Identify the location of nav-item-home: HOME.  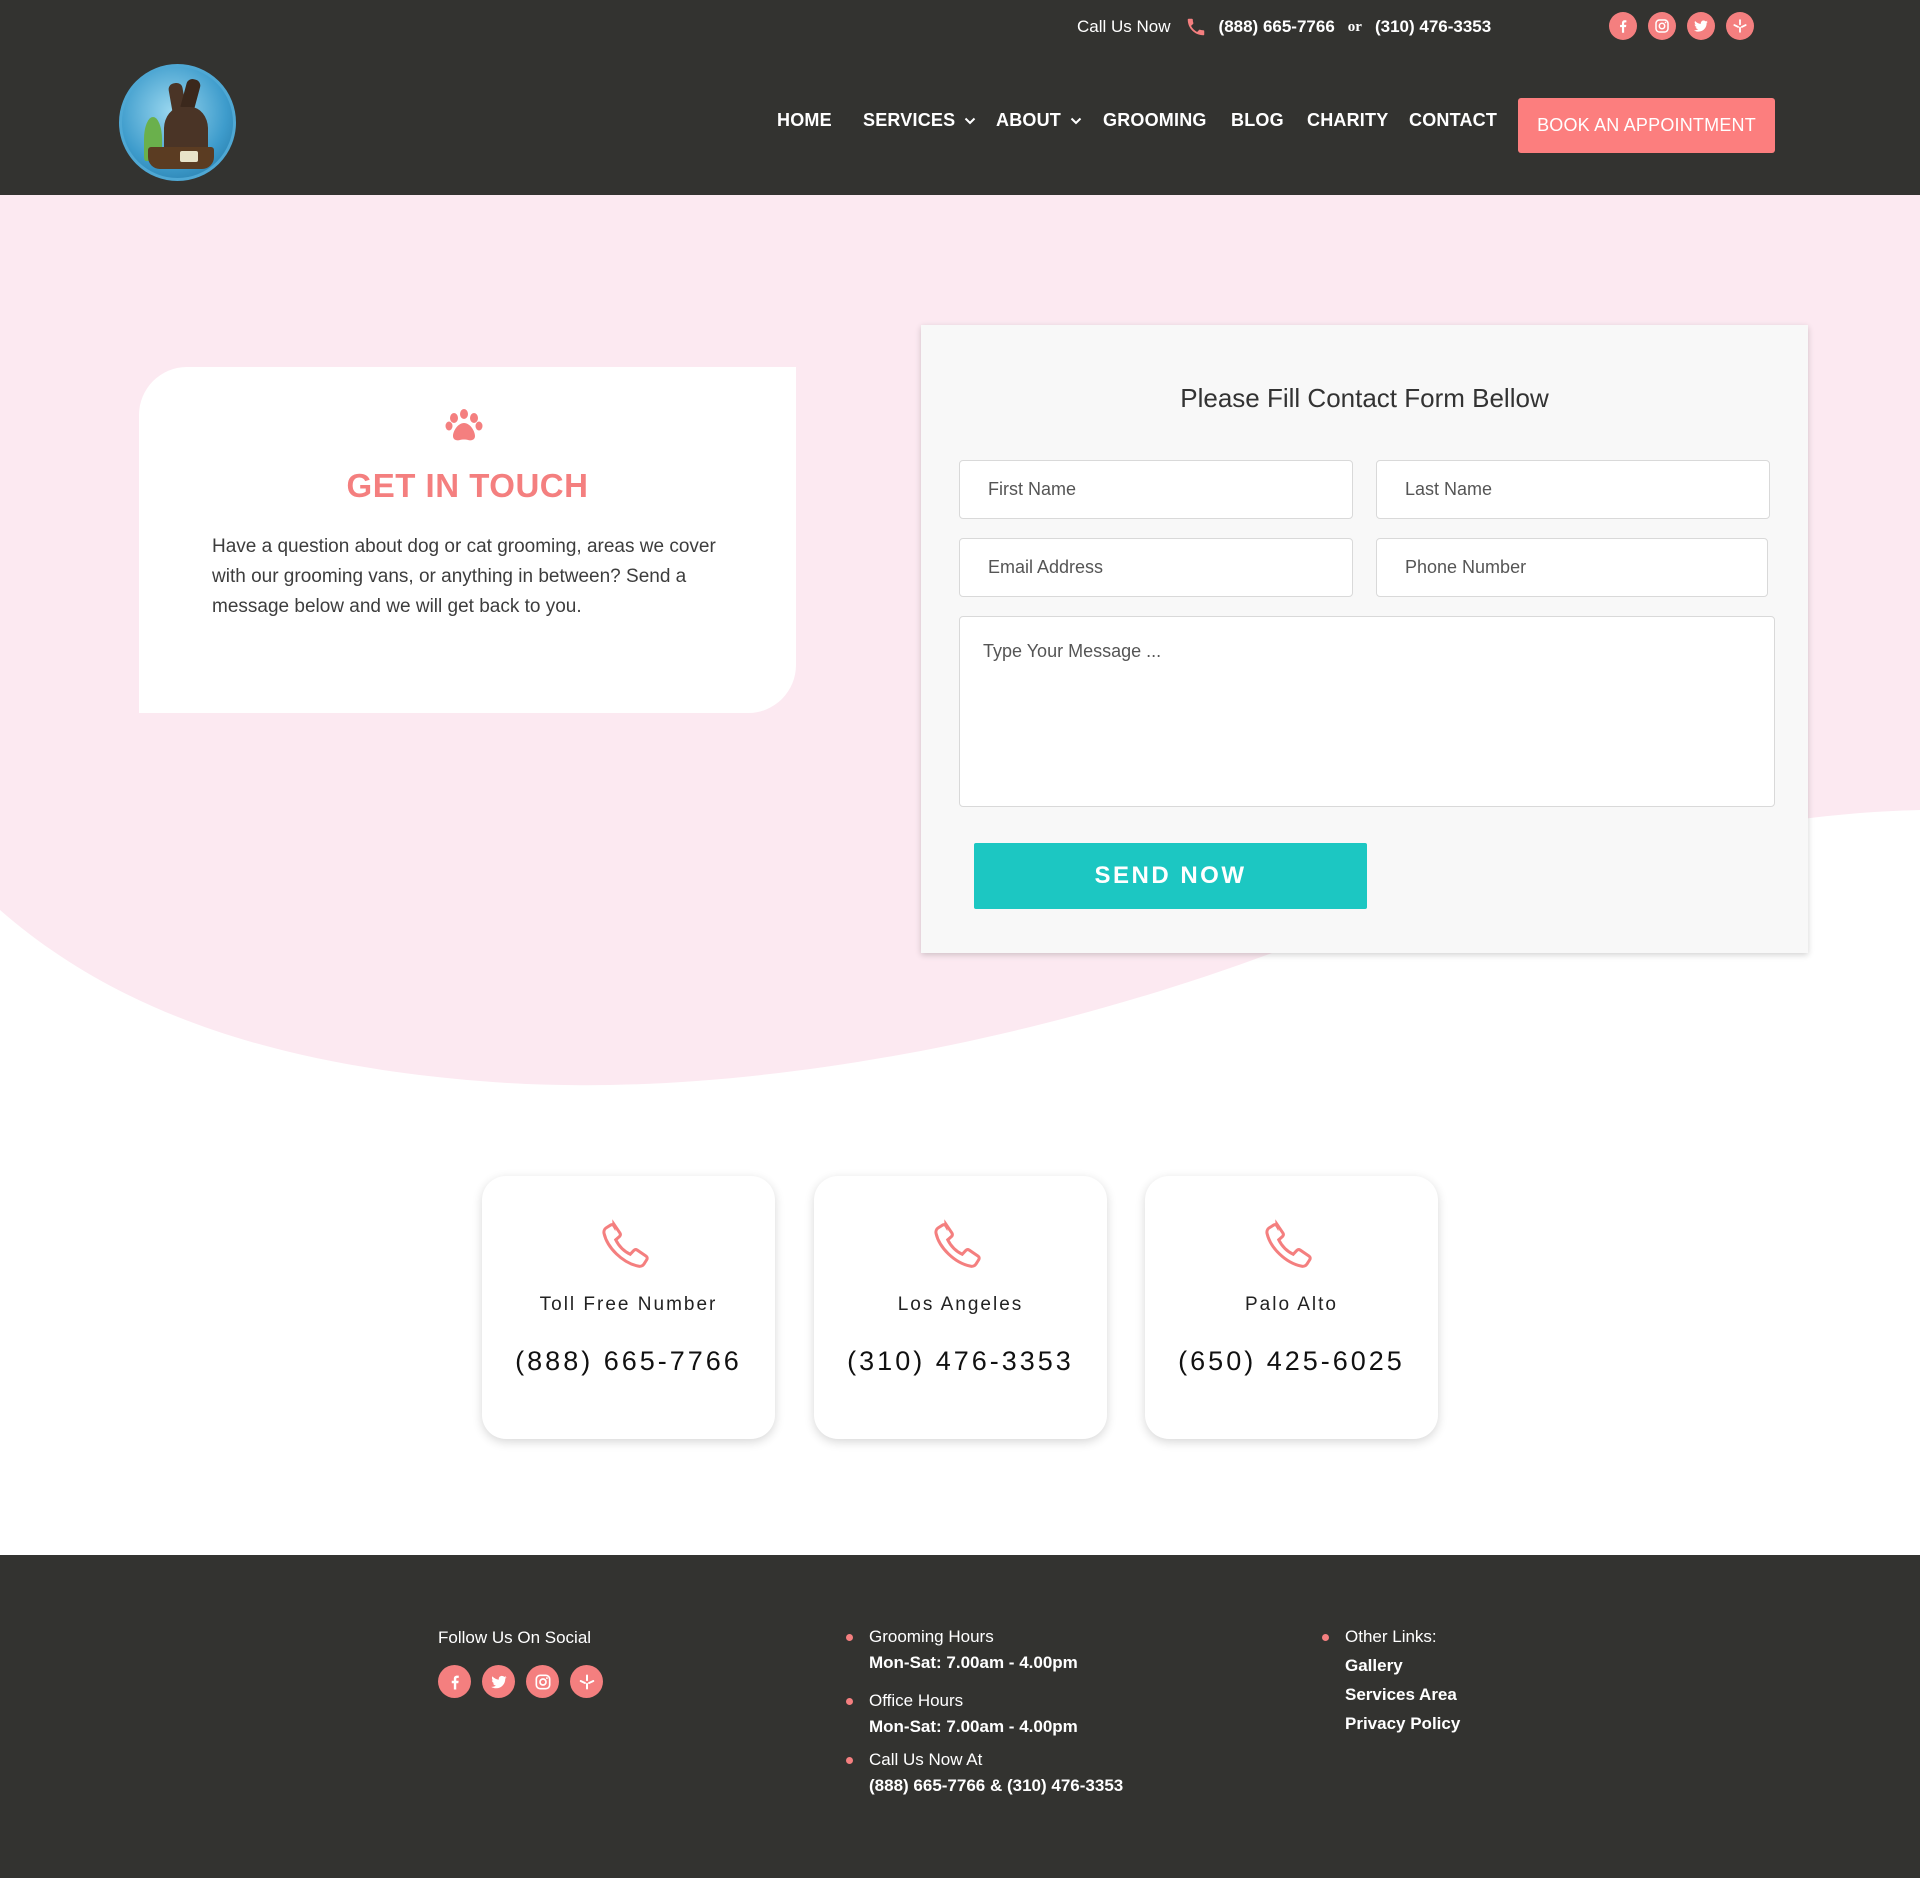
(804, 120).